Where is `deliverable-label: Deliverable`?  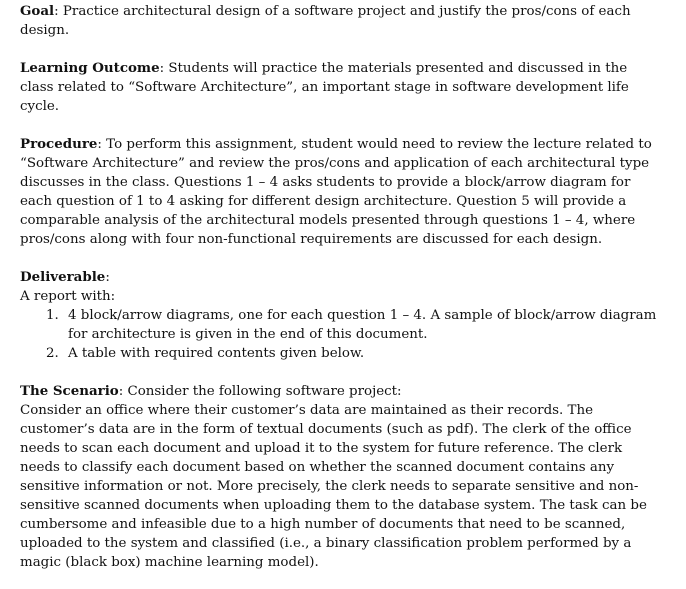
deliverable-label: Deliverable is located at coordinates (63, 277).